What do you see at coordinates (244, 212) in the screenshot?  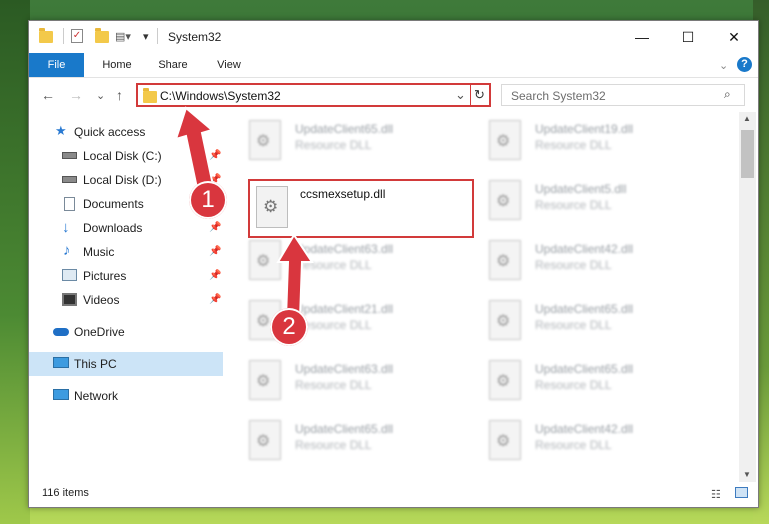 I see `annotation-overlay` at bounding box center [244, 212].